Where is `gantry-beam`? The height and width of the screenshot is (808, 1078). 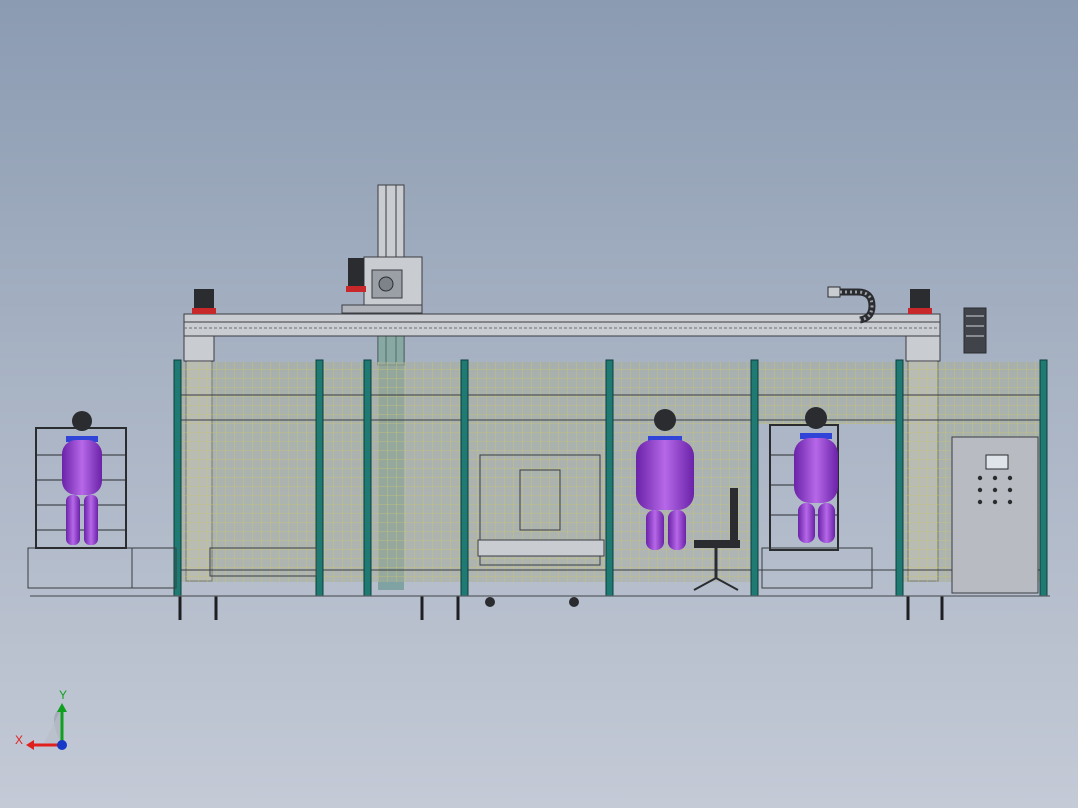 gantry-beam is located at coordinates (562, 313).